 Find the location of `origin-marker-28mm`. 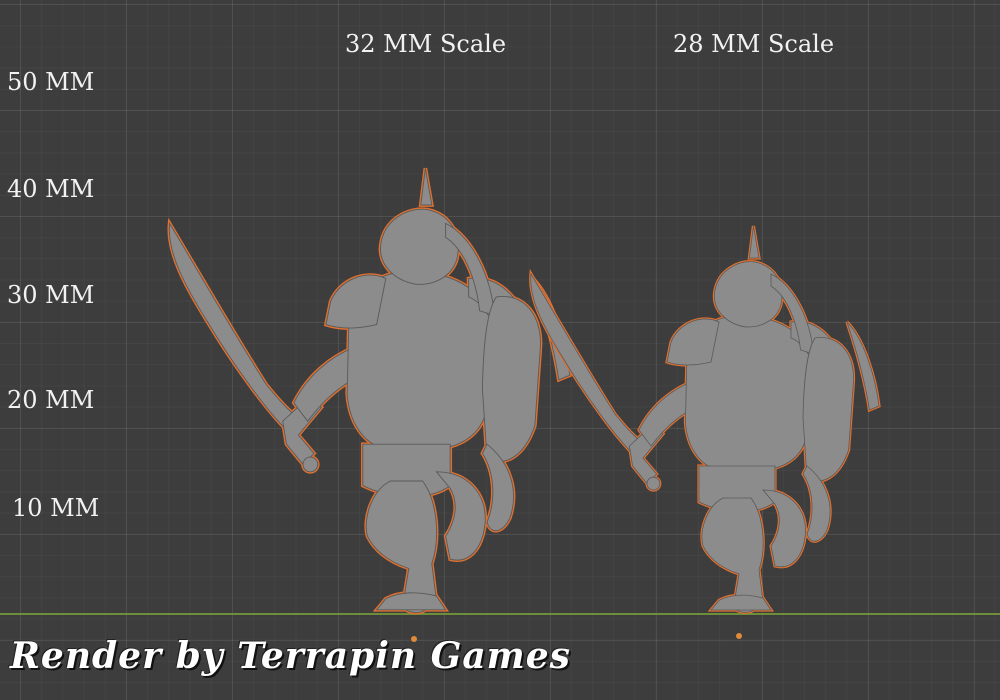

origin-marker-28mm is located at coordinates (739, 636).